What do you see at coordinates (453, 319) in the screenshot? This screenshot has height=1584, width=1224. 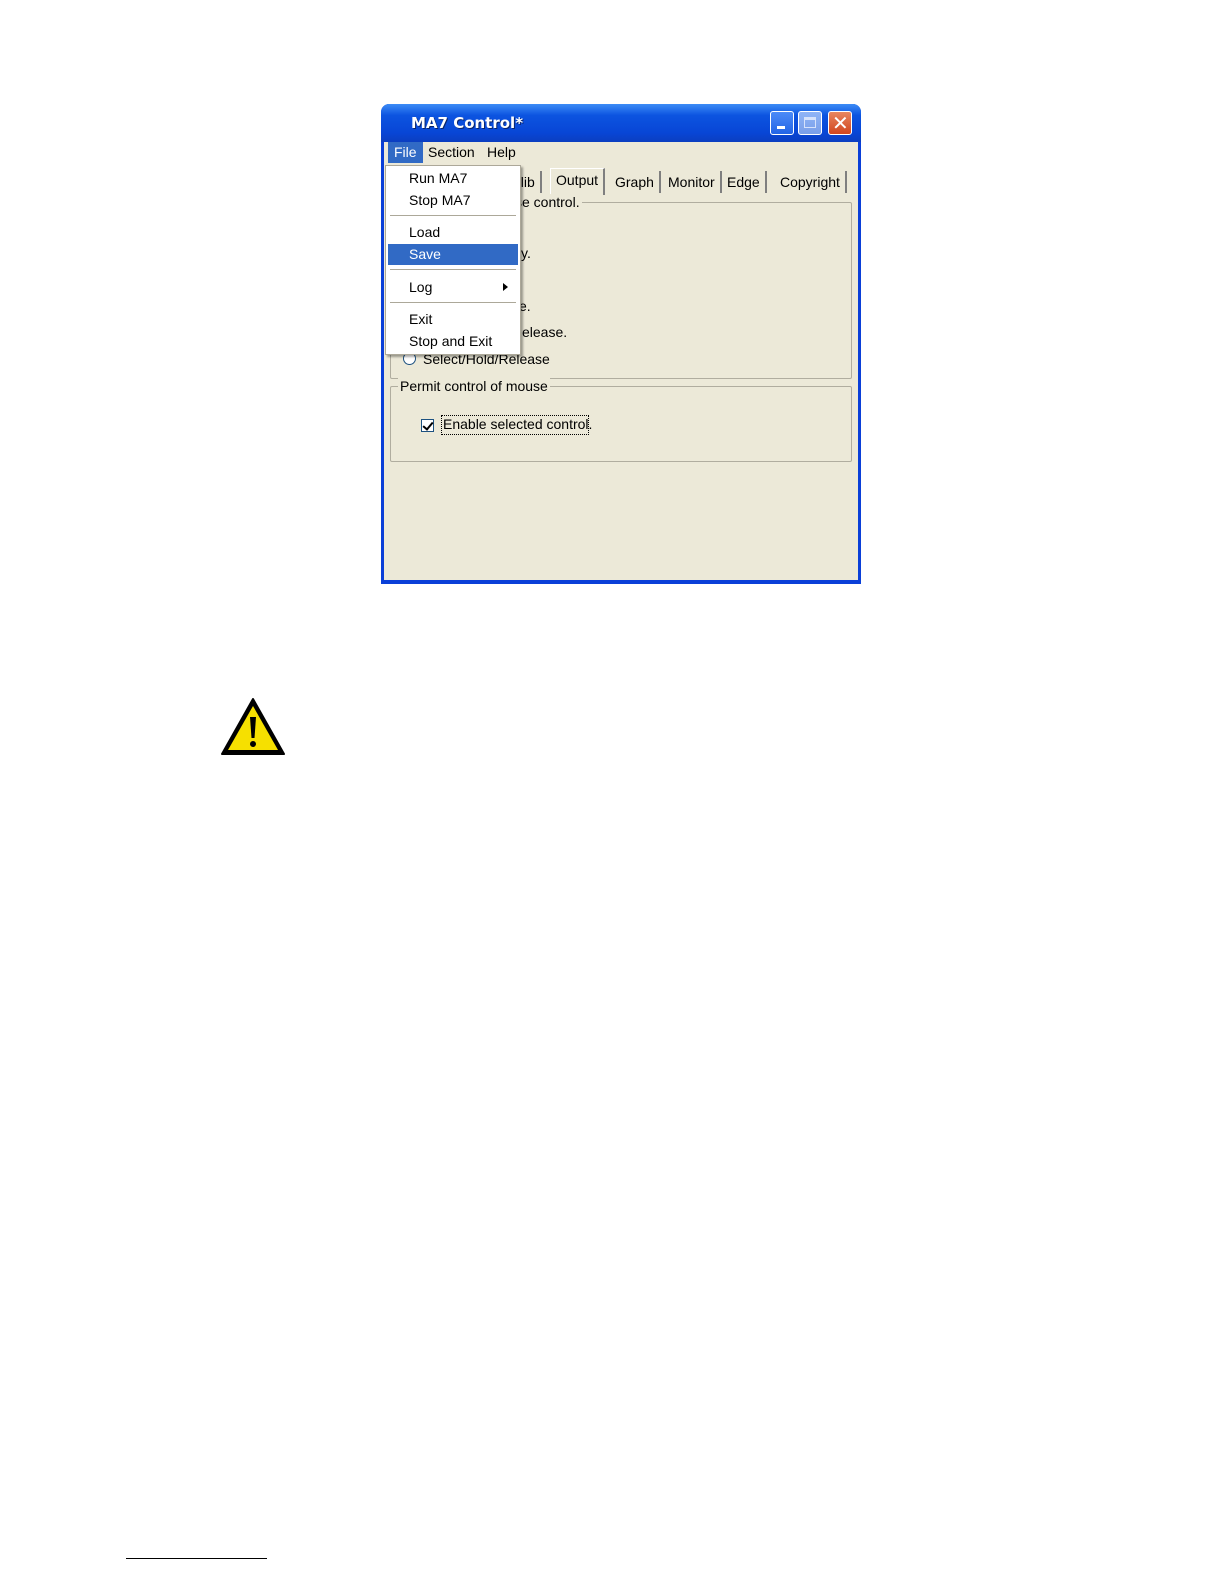 I see `menu-item-exit: Exit` at bounding box center [453, 319].